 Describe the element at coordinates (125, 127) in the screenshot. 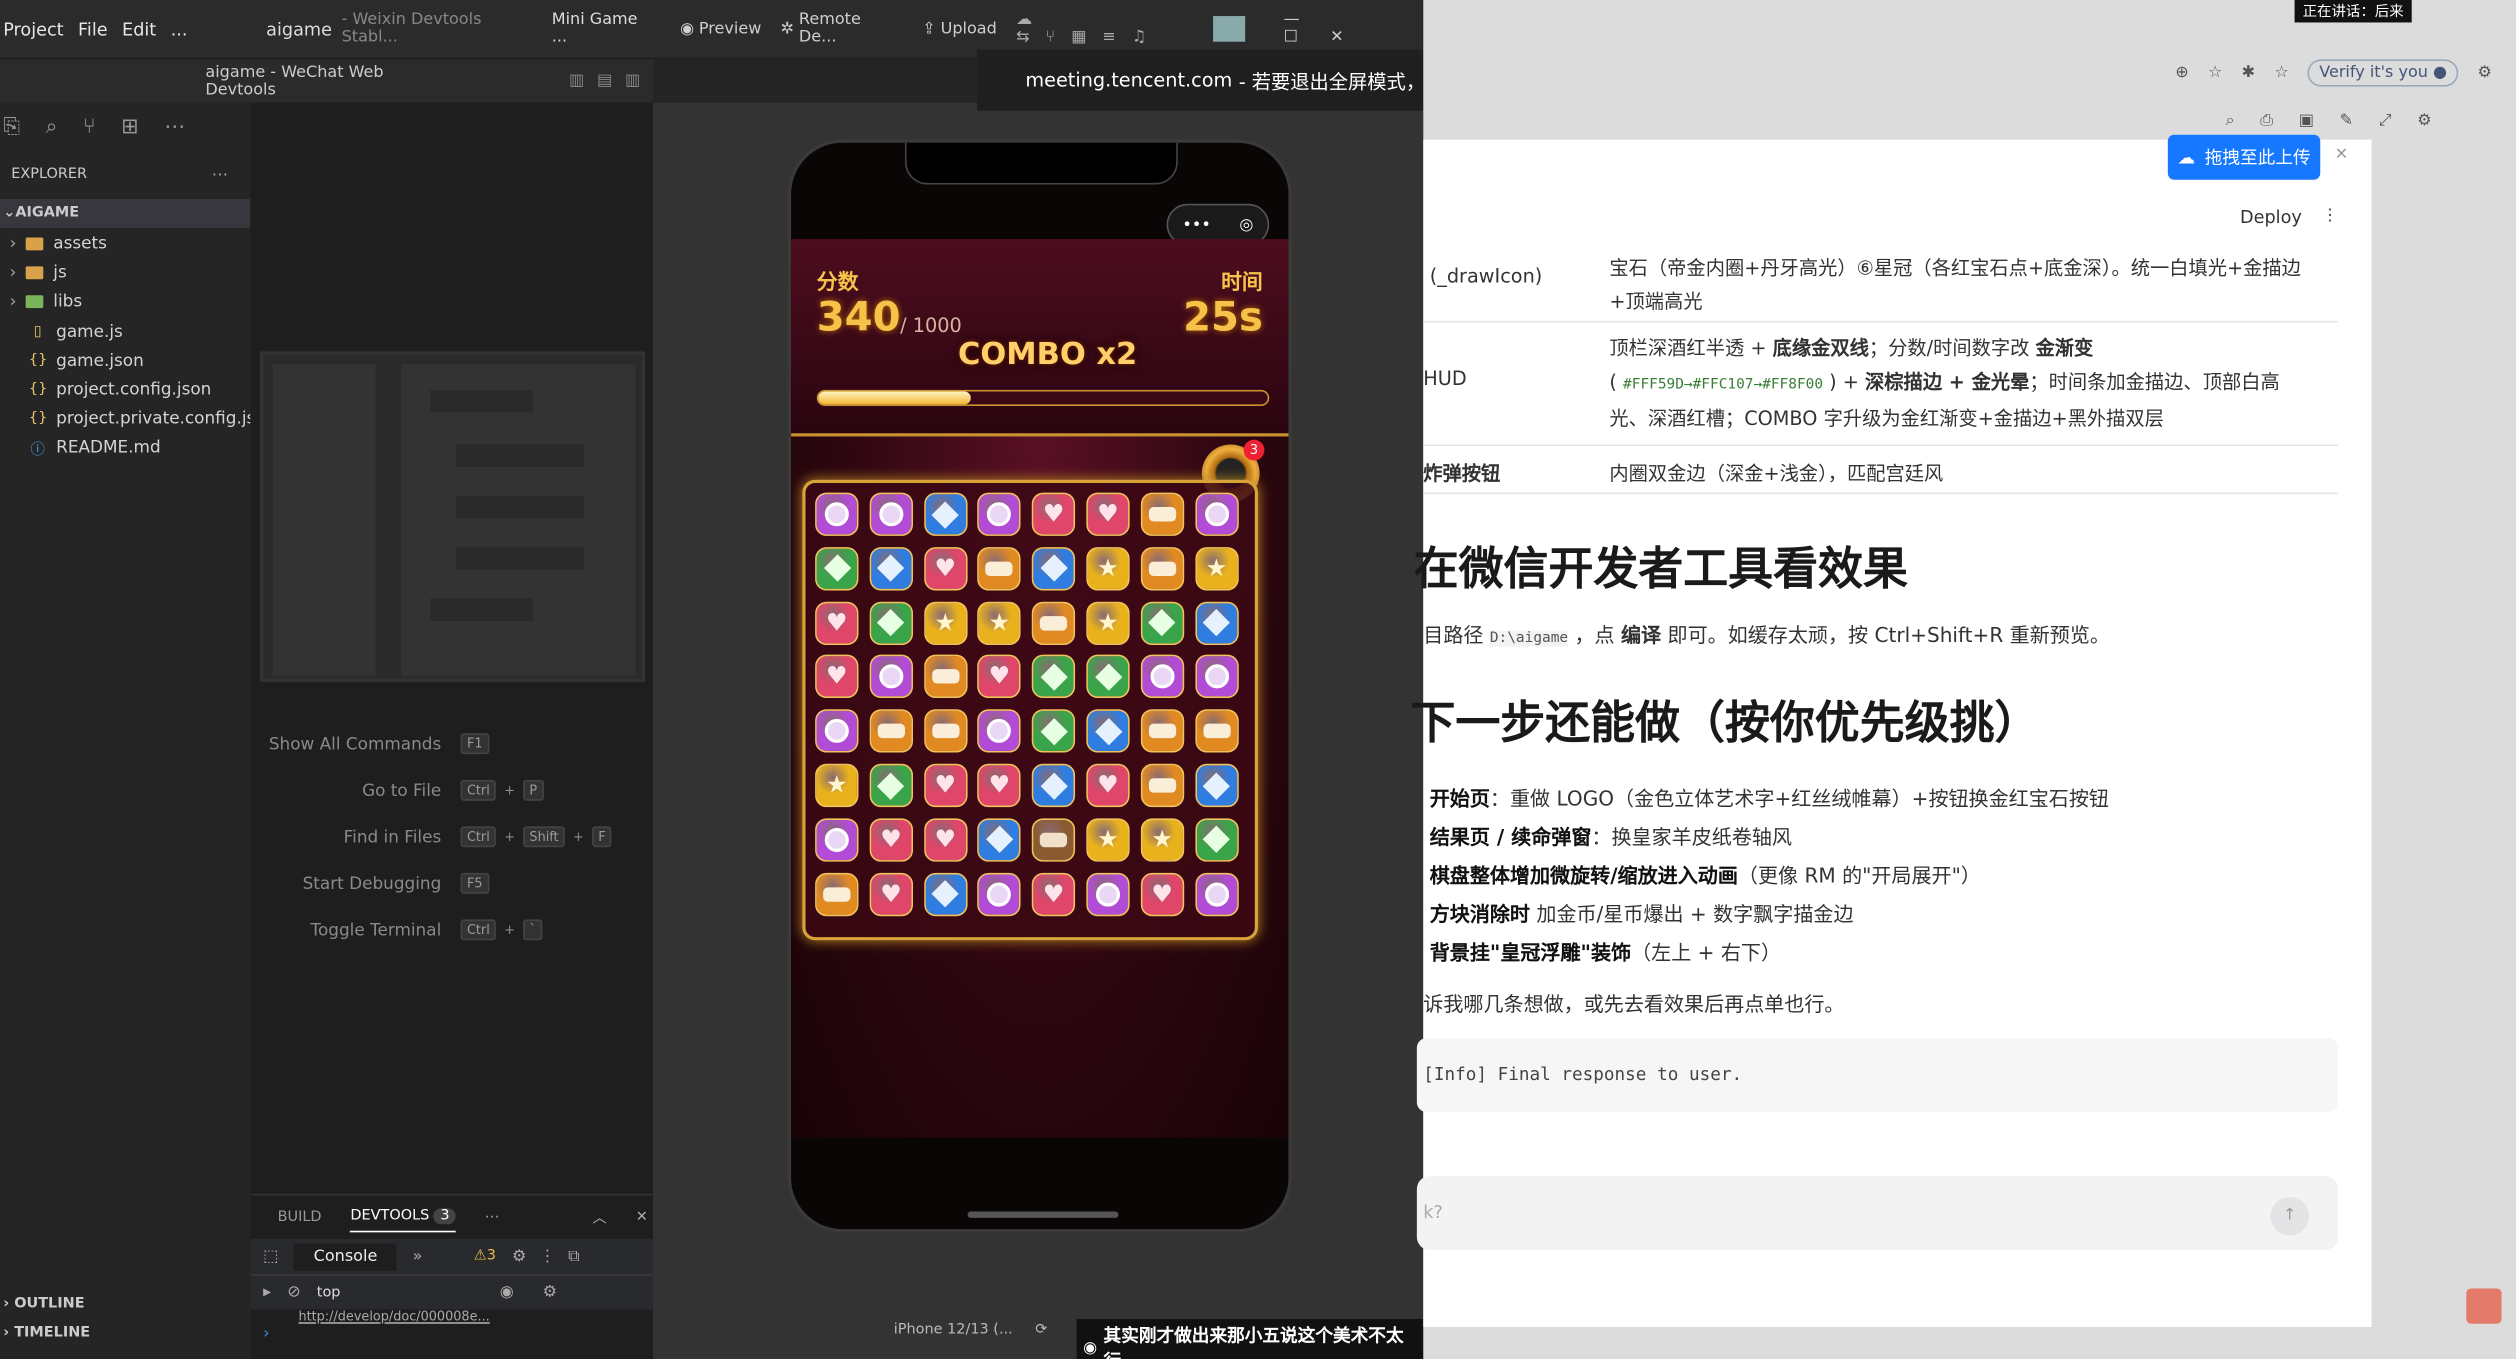

I see `activity-icons: ⎘ ⌕ ⑂ ⊞ ⋯` at that location.